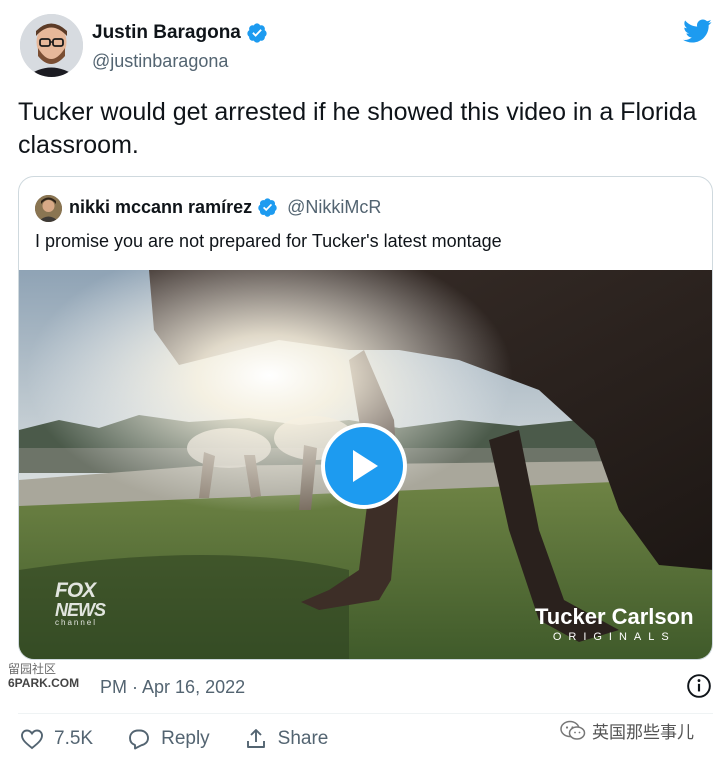 The height and width of the screenshot is (761, 725). Describe the element at coordinates (74, 738) in the screenshot. I see `like-count: 7.5K` at that location.